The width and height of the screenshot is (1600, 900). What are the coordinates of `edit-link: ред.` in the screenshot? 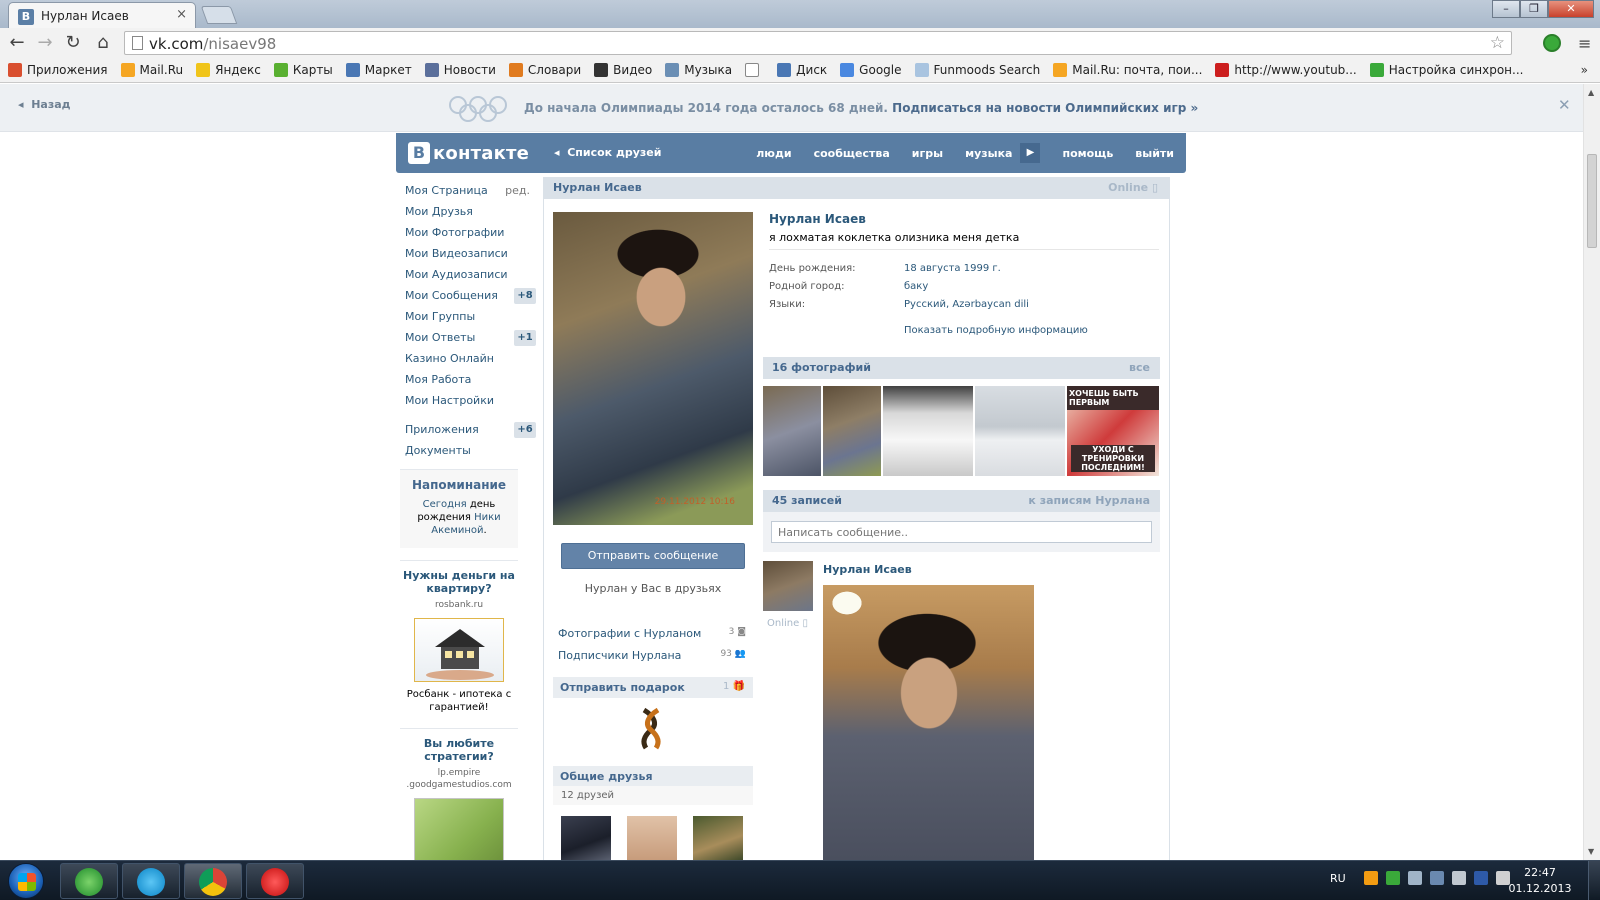 It's located at (517, 190).